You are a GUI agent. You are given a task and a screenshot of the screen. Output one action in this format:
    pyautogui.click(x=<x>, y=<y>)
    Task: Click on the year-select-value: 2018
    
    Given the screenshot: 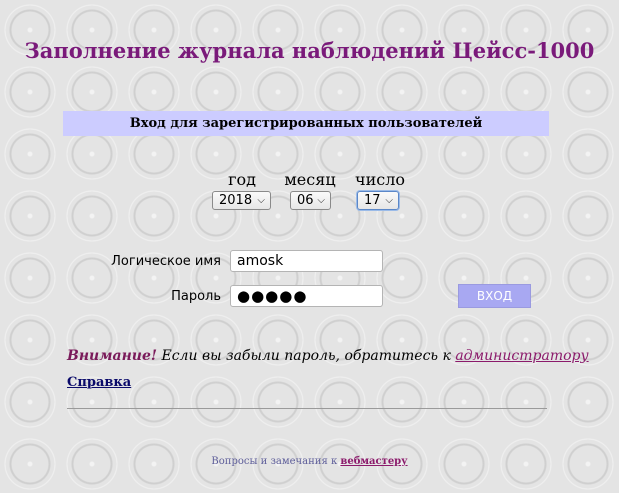 What is the action you would take?
    pyautogui.click(x=236, y=200)
    